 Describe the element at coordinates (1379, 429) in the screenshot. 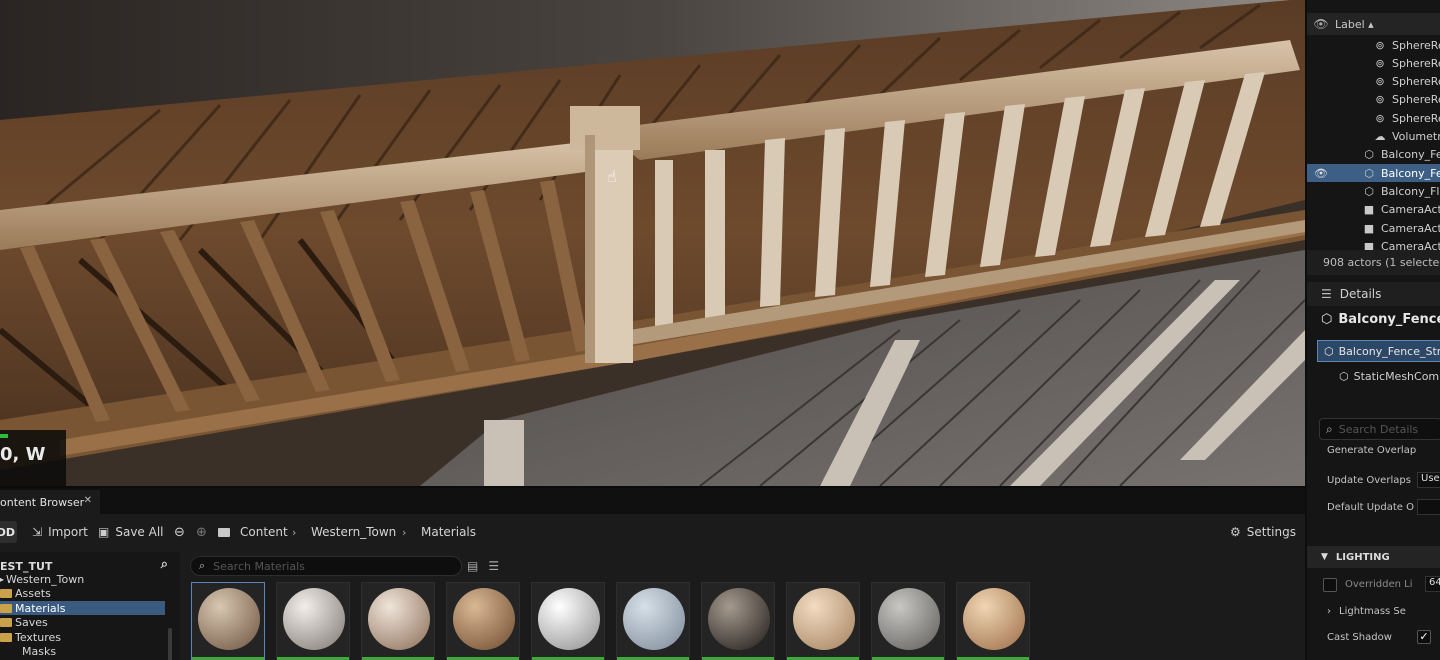

I see `details-search-input: ⌕ Search Details` at that location.